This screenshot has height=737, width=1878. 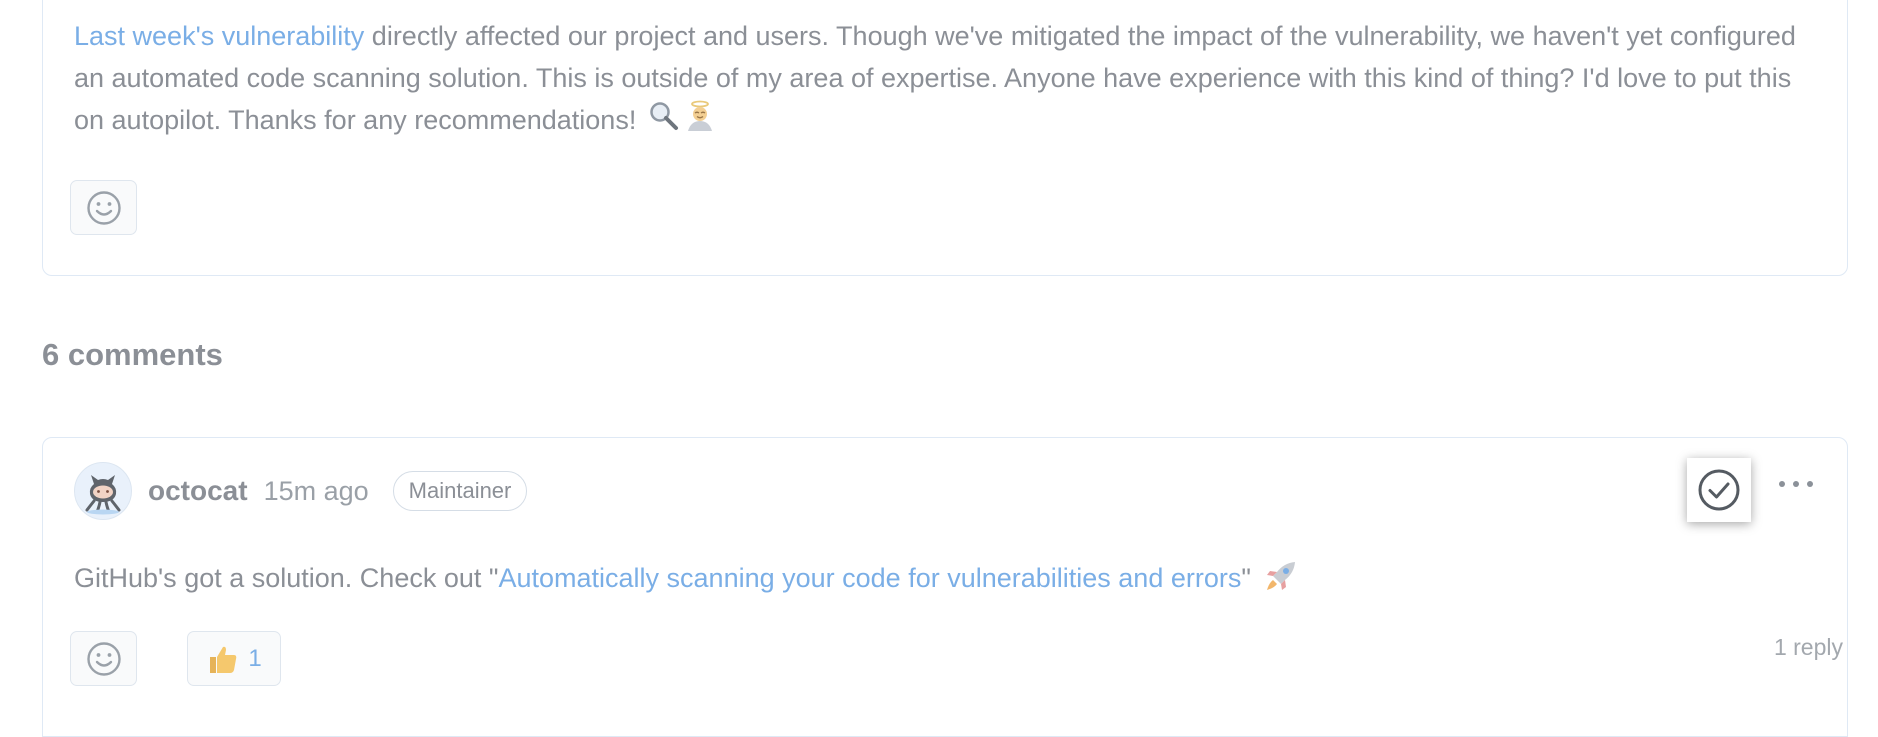 What do you see at coordinates (103, 495) in the screenshot?
I see `octocat-icon` at bounding box center [103, 495].